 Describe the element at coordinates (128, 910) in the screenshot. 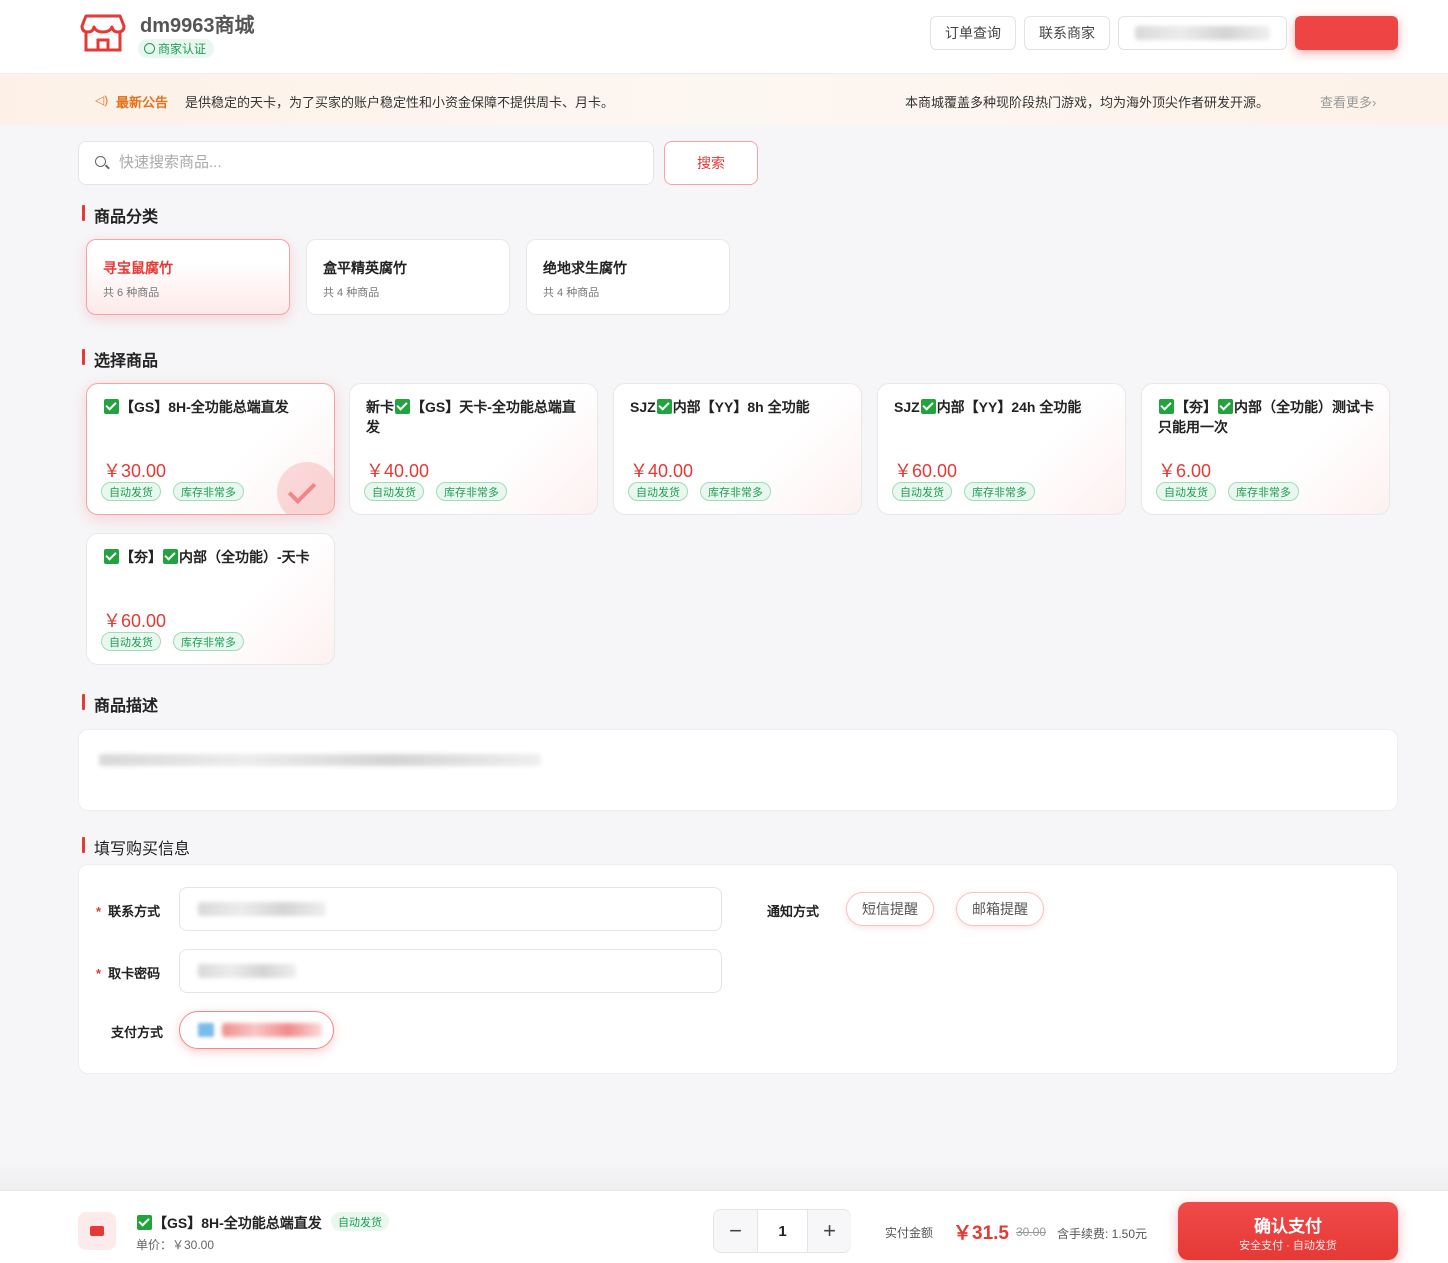

I see `contact-label: * 联系方式` at that location.